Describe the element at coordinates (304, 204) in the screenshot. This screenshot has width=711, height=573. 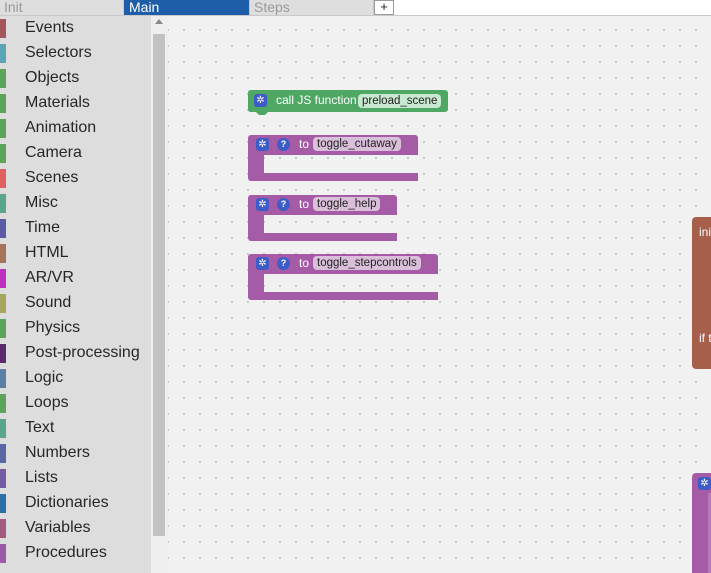
I see `procedure-keyword: to` at that location.